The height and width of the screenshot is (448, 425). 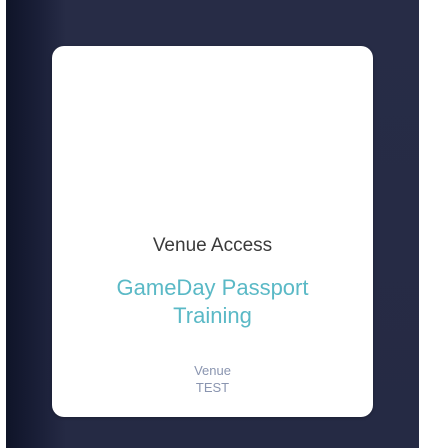 What do you see at coordinates (212, 315) in the screenshot?
I see `organization-name-line2: Training` at bounding box center [212, 315].